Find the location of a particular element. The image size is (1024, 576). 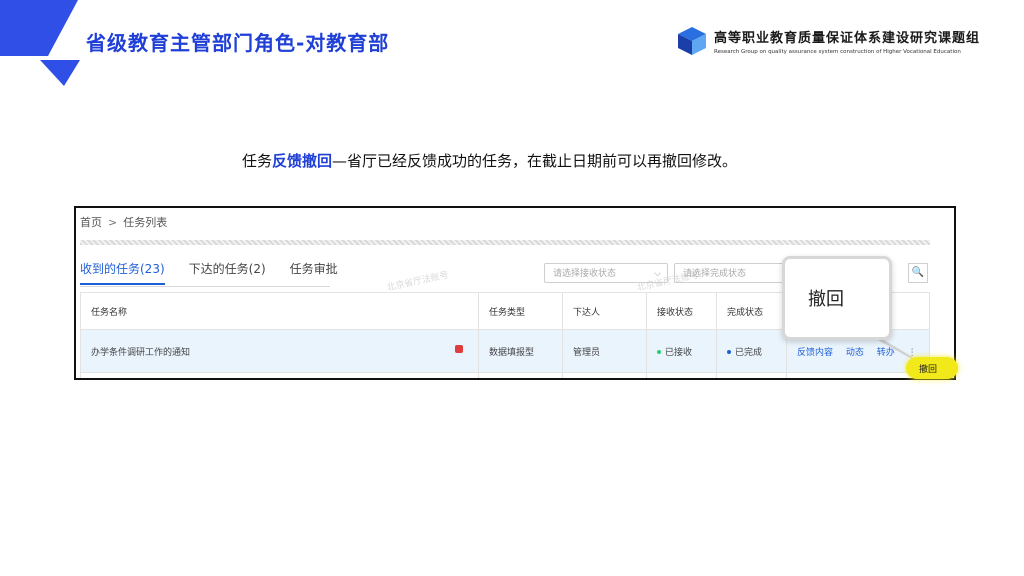

watermark-text: 北京省厅法账号 is located at coordinates (417, 282).